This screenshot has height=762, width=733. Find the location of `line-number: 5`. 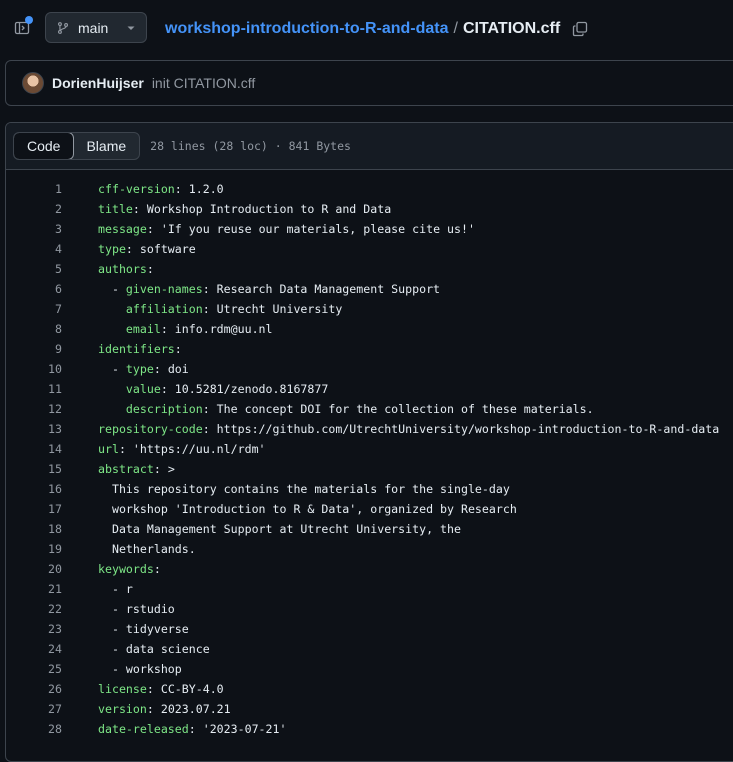

line-number: 5 is located at coordinates (34, 269).